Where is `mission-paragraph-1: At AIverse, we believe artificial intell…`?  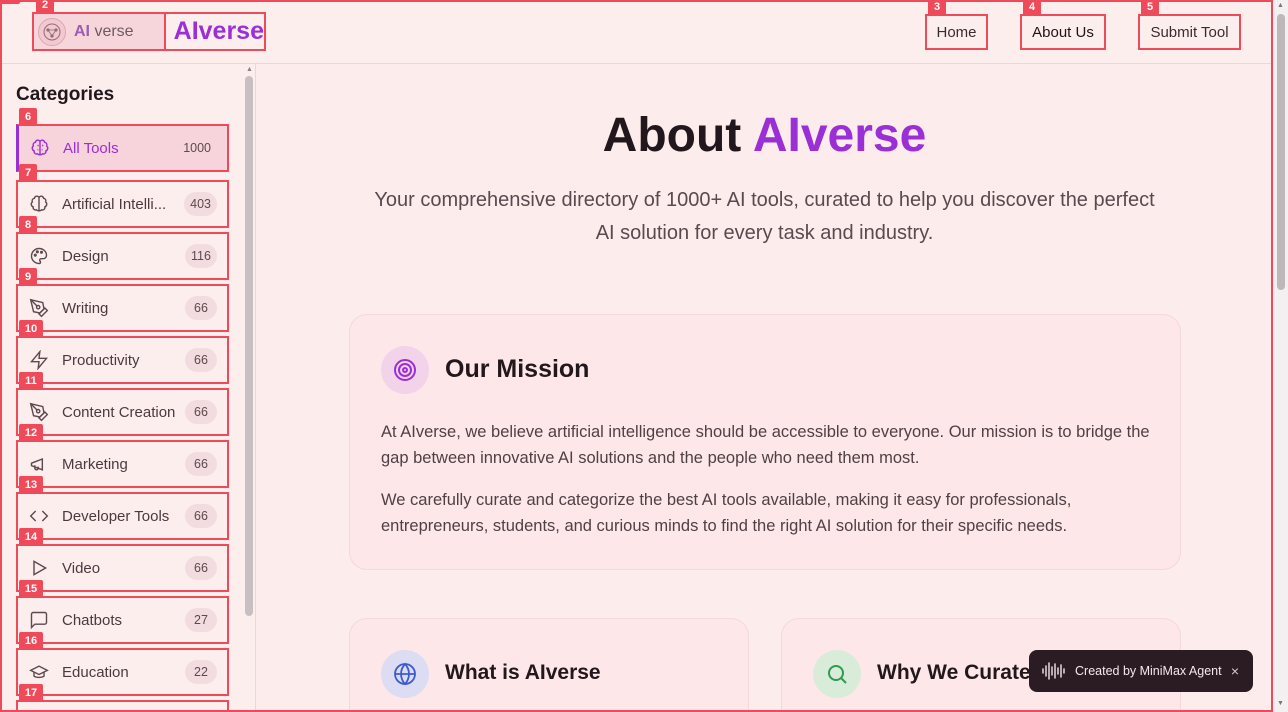
mission-paragraph-1: At AIverse, we believe artificial intell… is located at coordinates (765, 445).